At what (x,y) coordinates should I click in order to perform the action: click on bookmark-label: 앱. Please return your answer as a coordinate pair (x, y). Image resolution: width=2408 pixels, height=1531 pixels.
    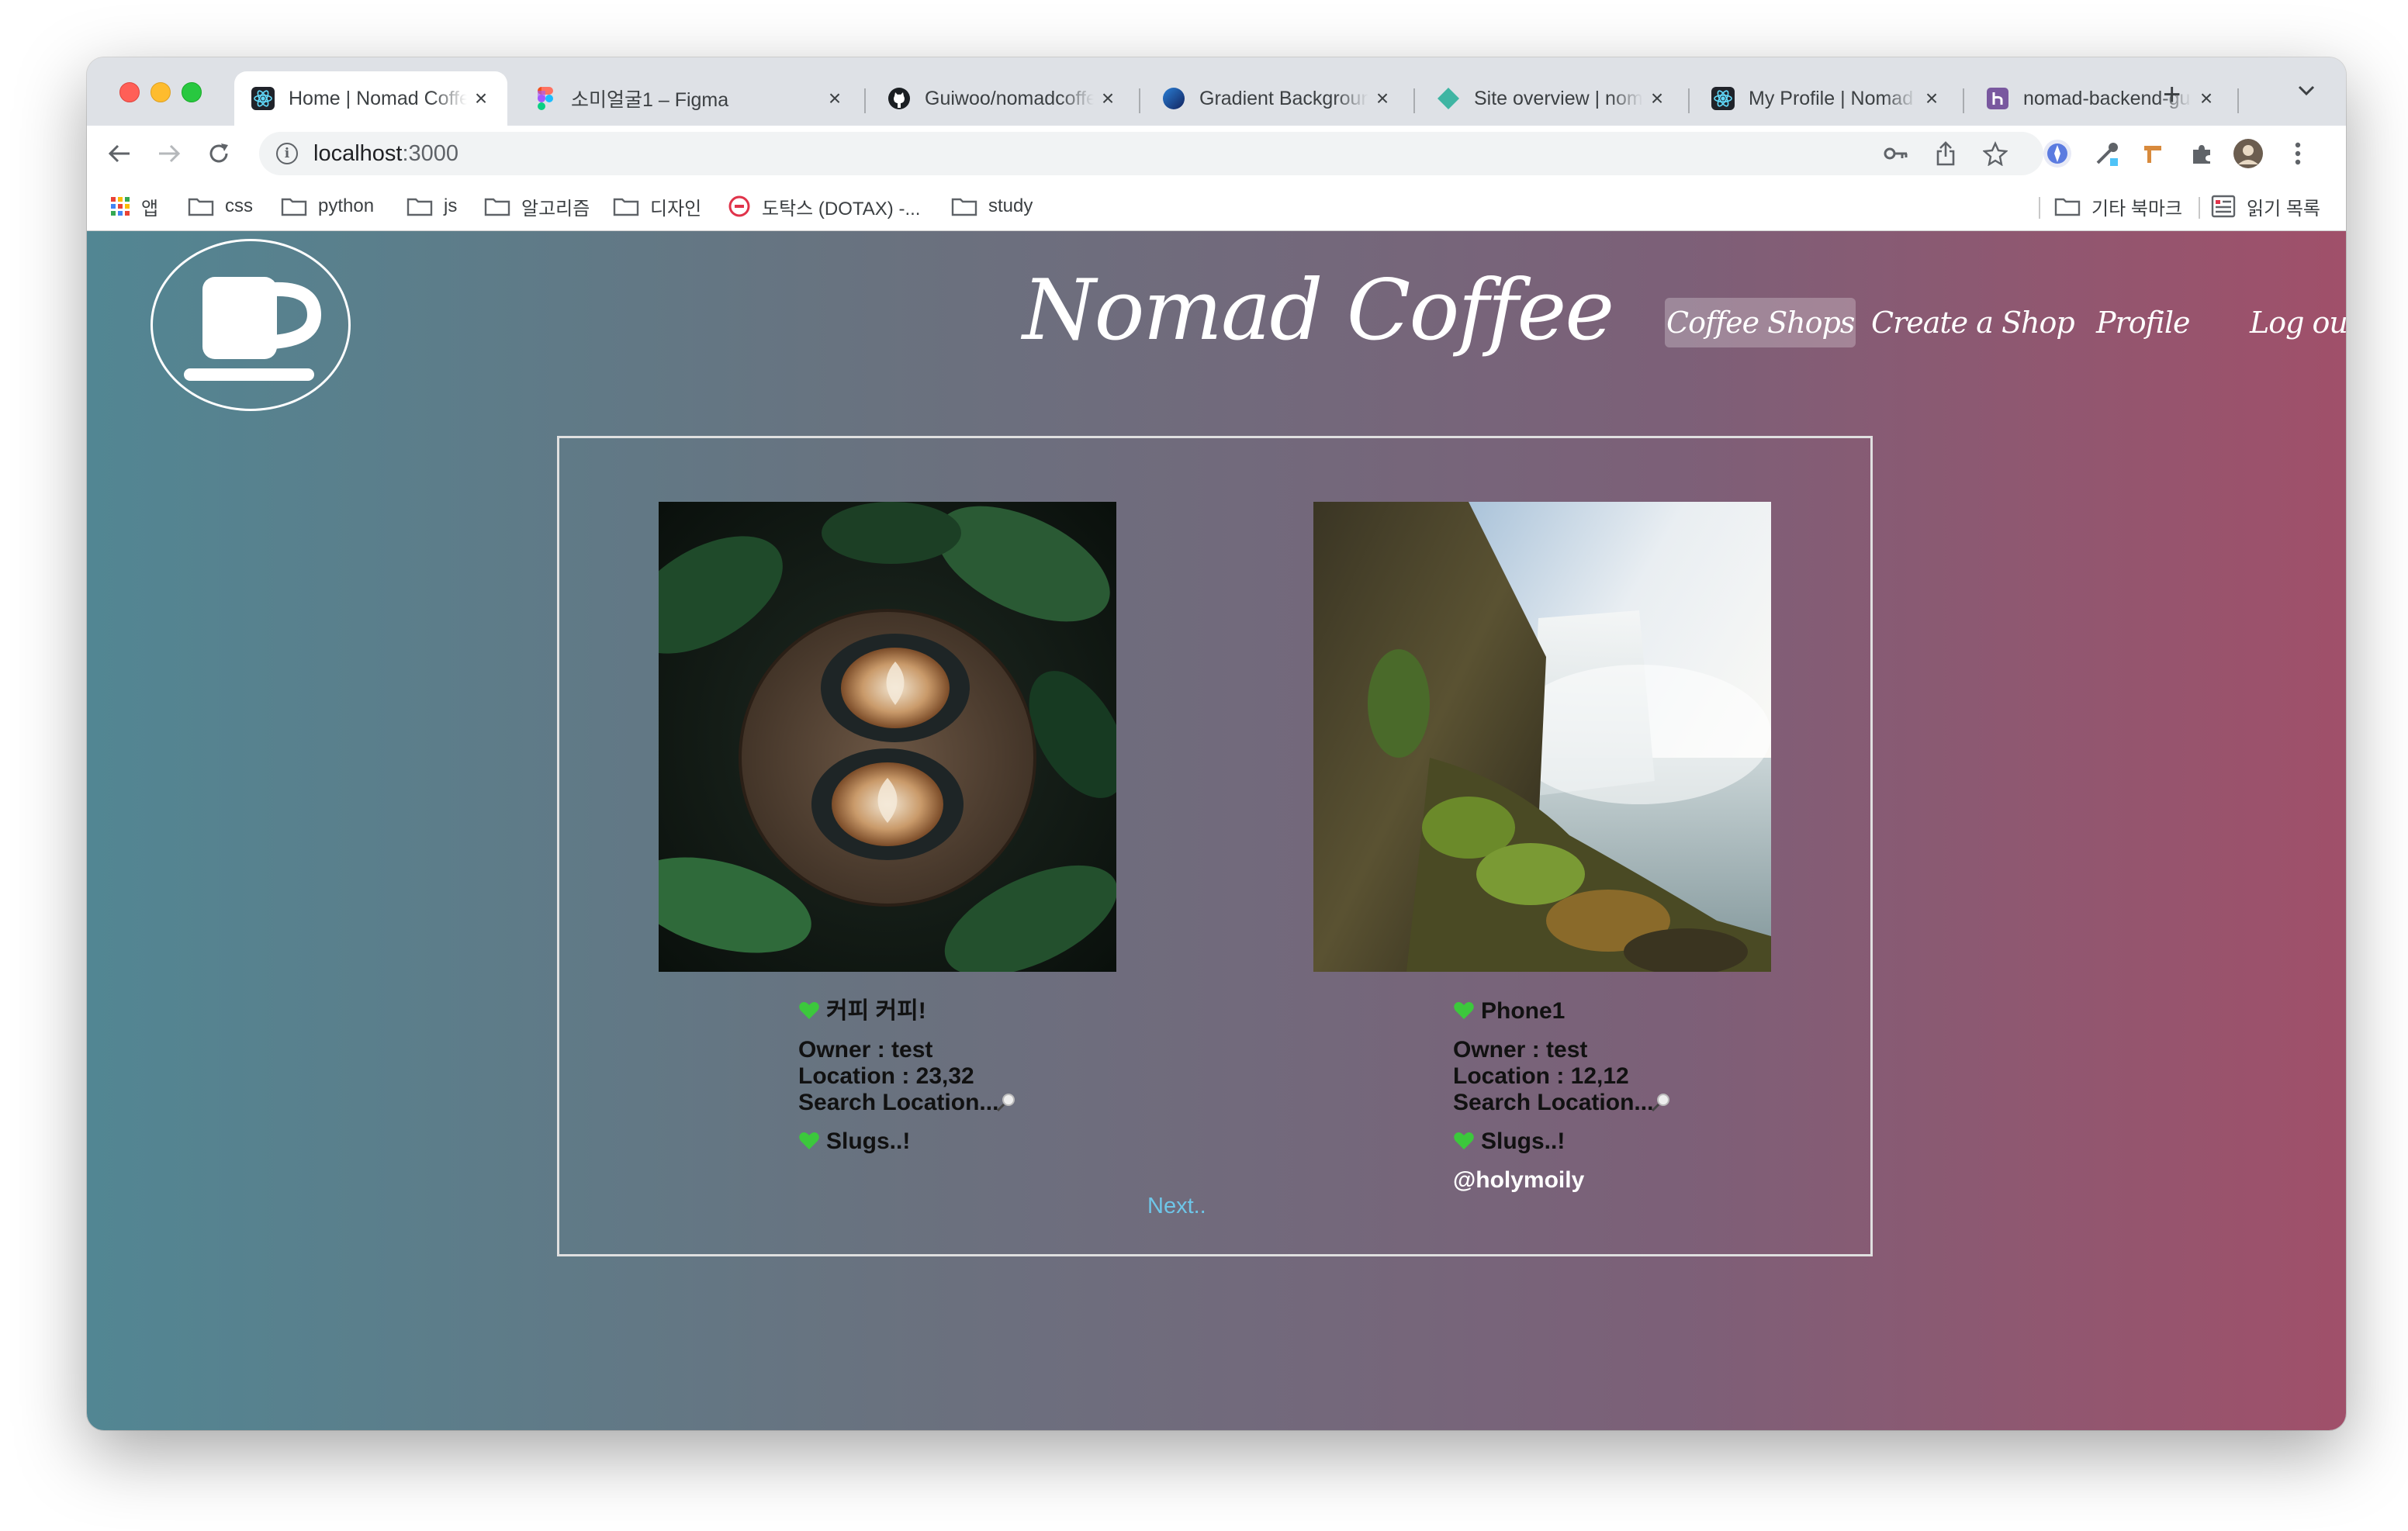
    Looking at the image, I should click on (150, 208).